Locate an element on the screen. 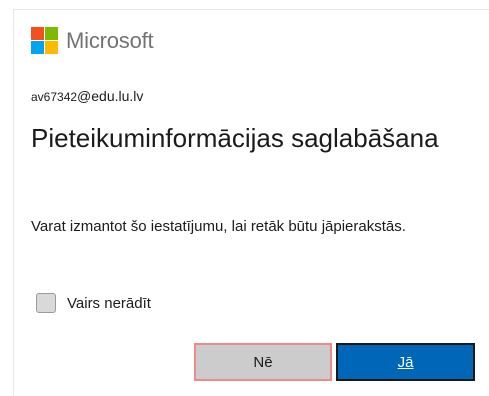 This screenshot has width=489, height=396. account-user: av67342 is located at coordinates (54, 97).